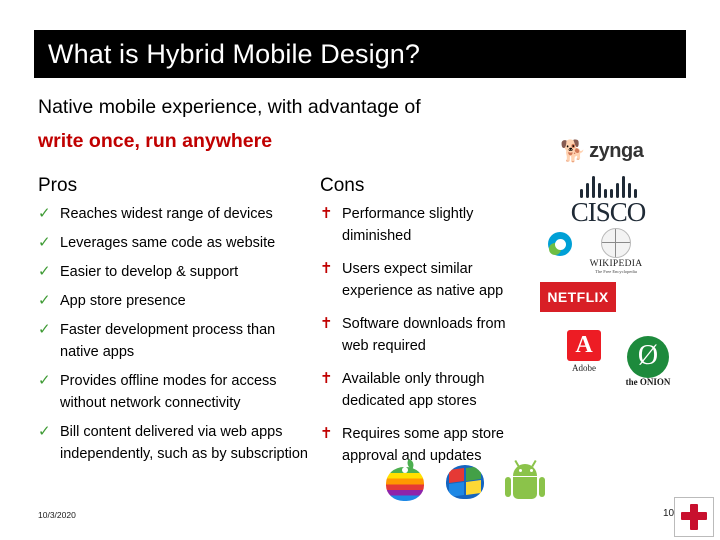 The width and height of the screenshot is (720, 540). I want to click on corner-badge, so click(694, 517).